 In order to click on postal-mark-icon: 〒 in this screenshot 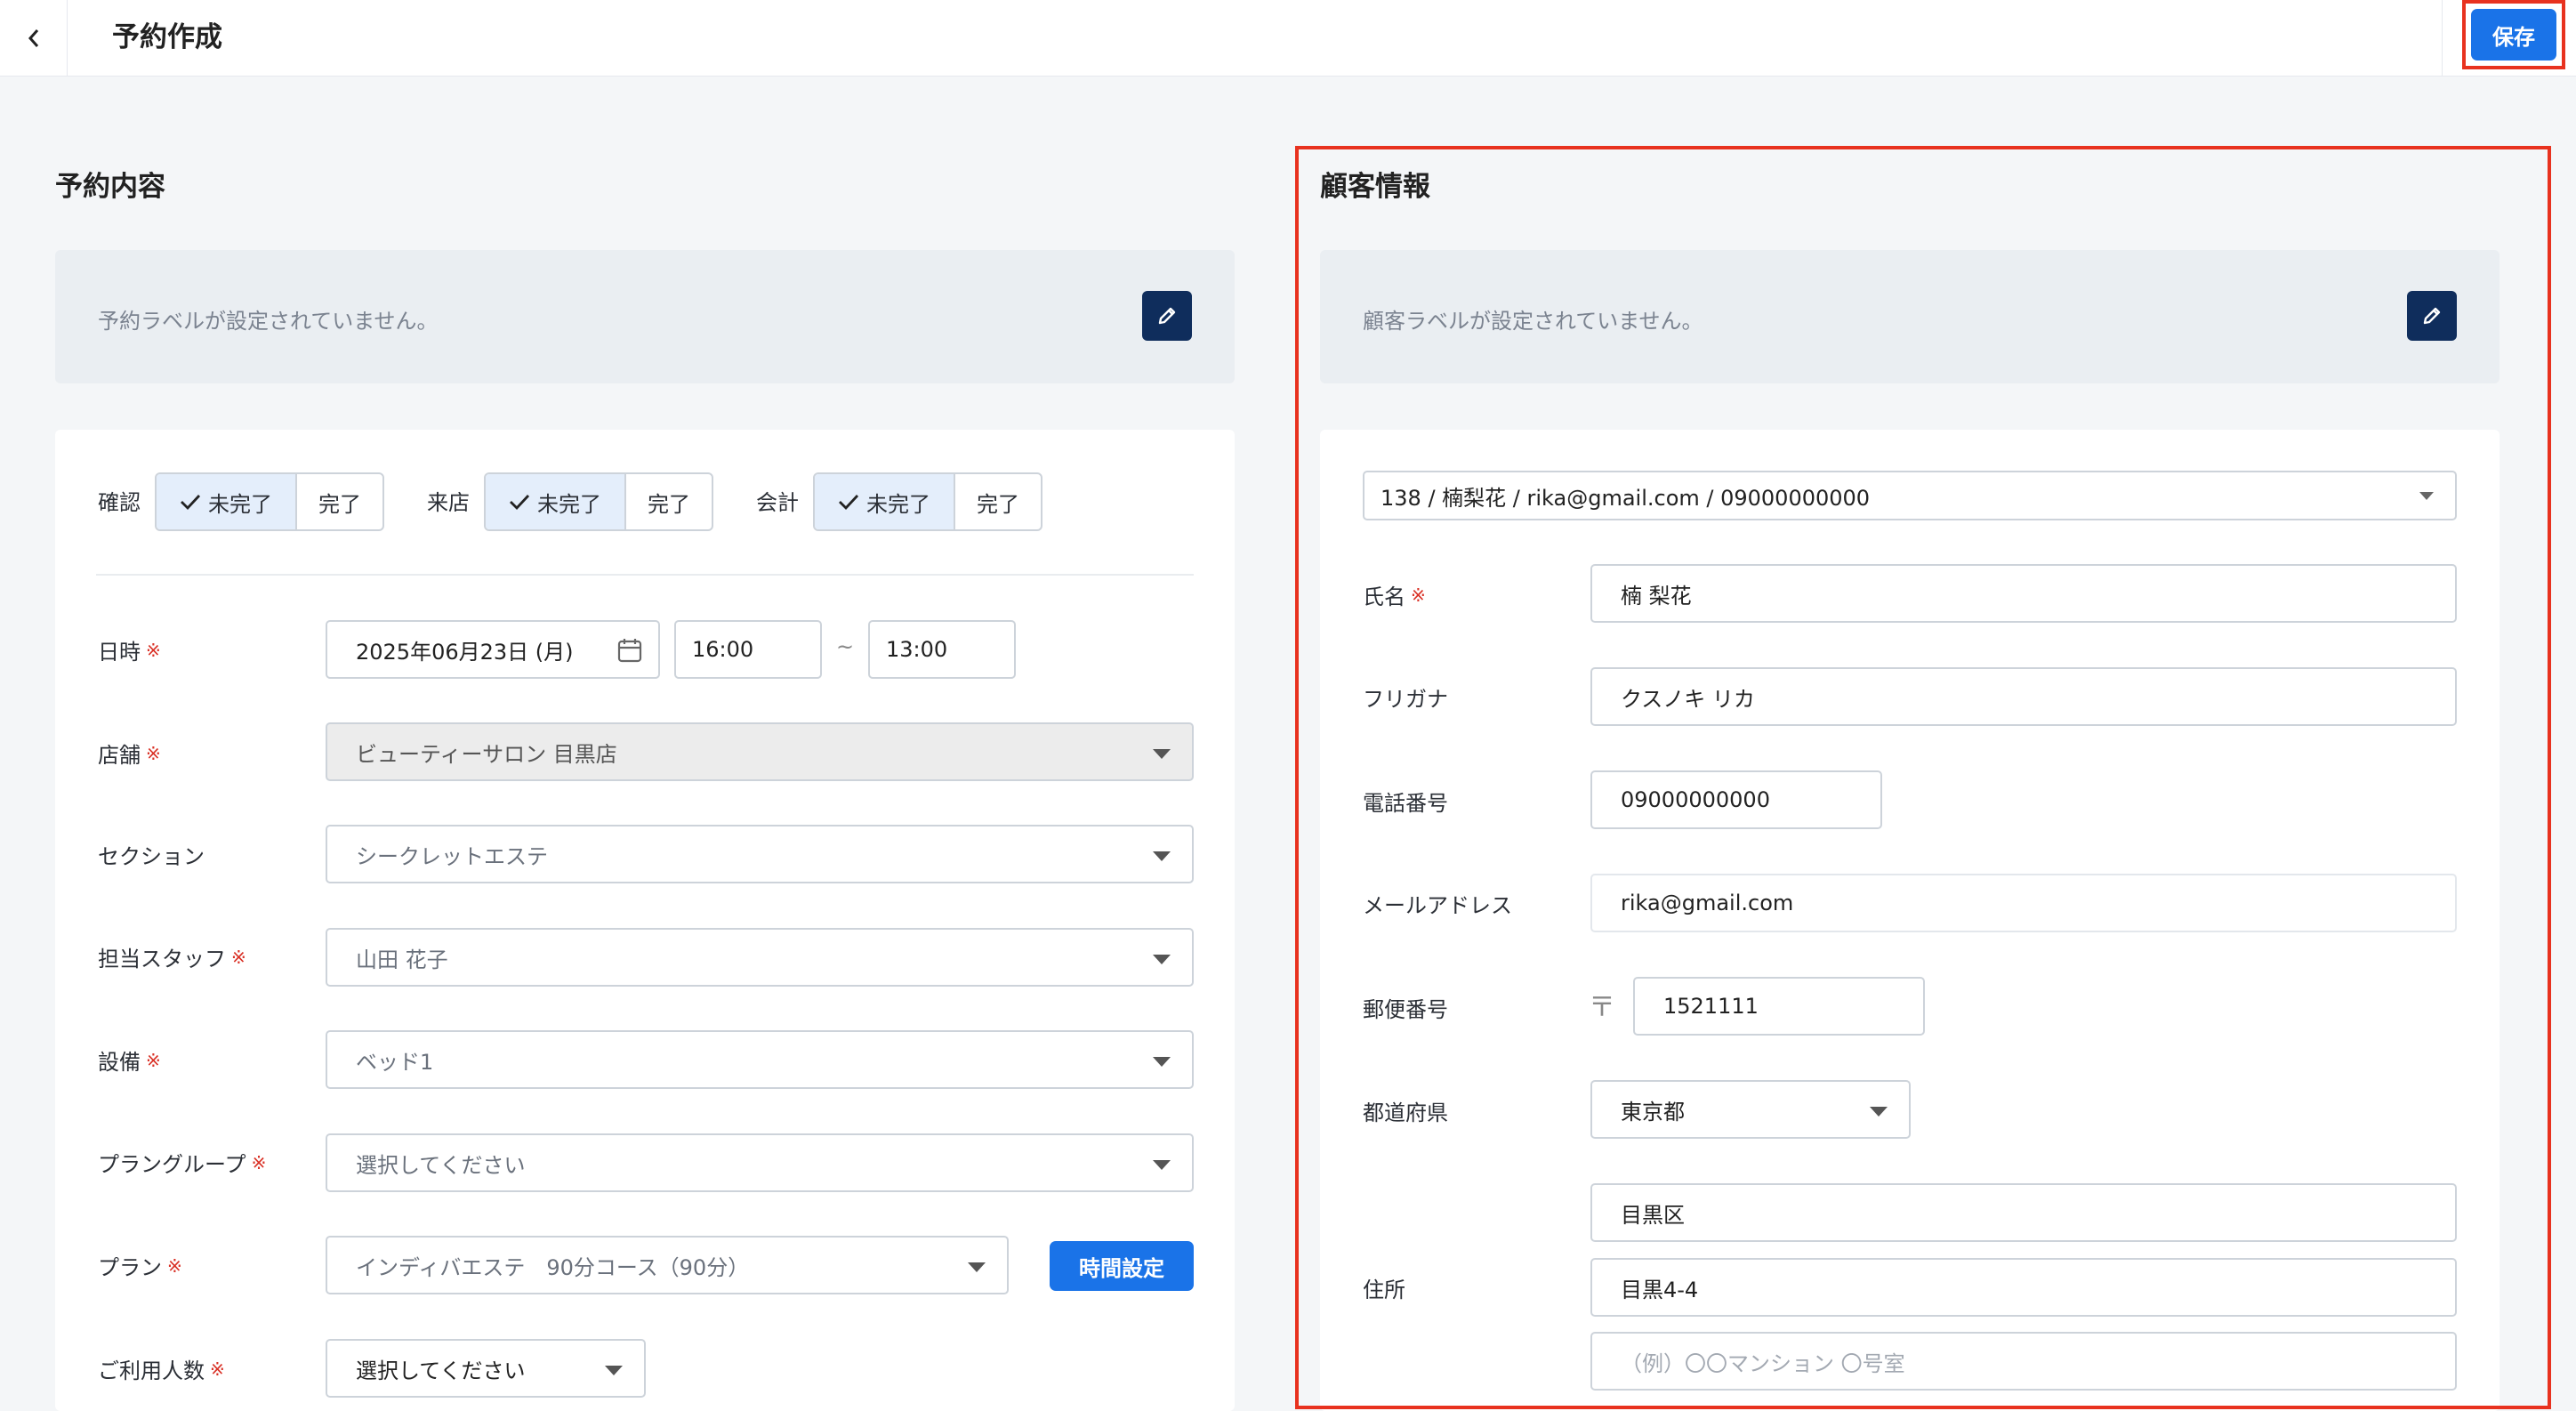, I will do `click(1602, 1007)`.